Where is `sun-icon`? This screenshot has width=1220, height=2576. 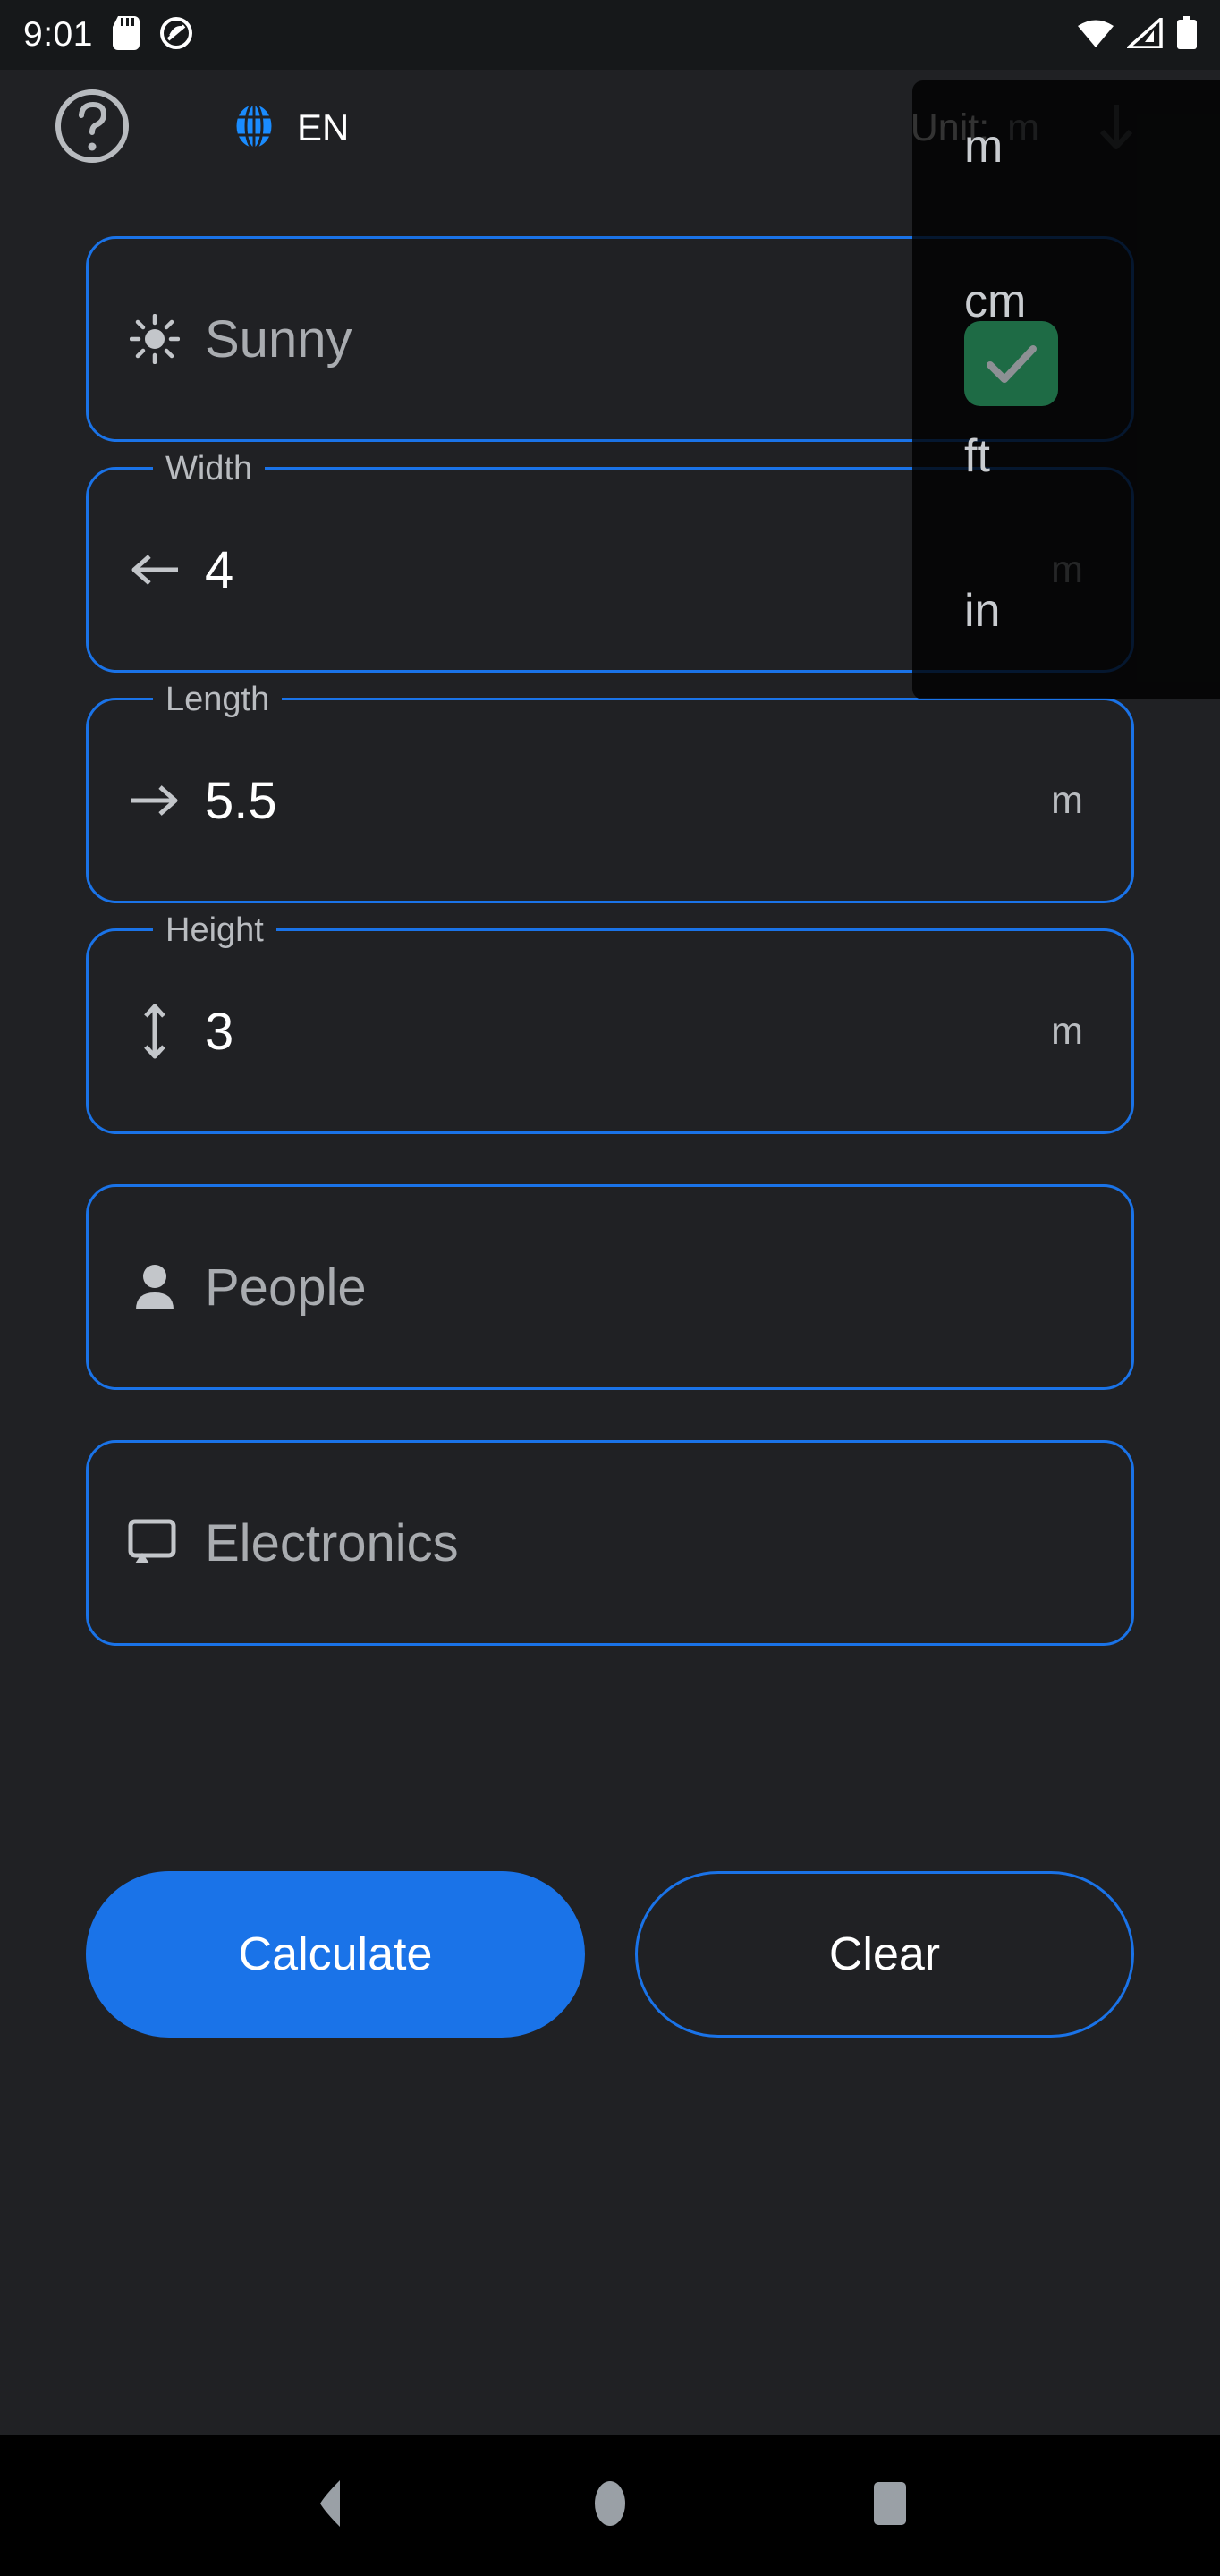 sun-icon is located at coordinates (155, 339).